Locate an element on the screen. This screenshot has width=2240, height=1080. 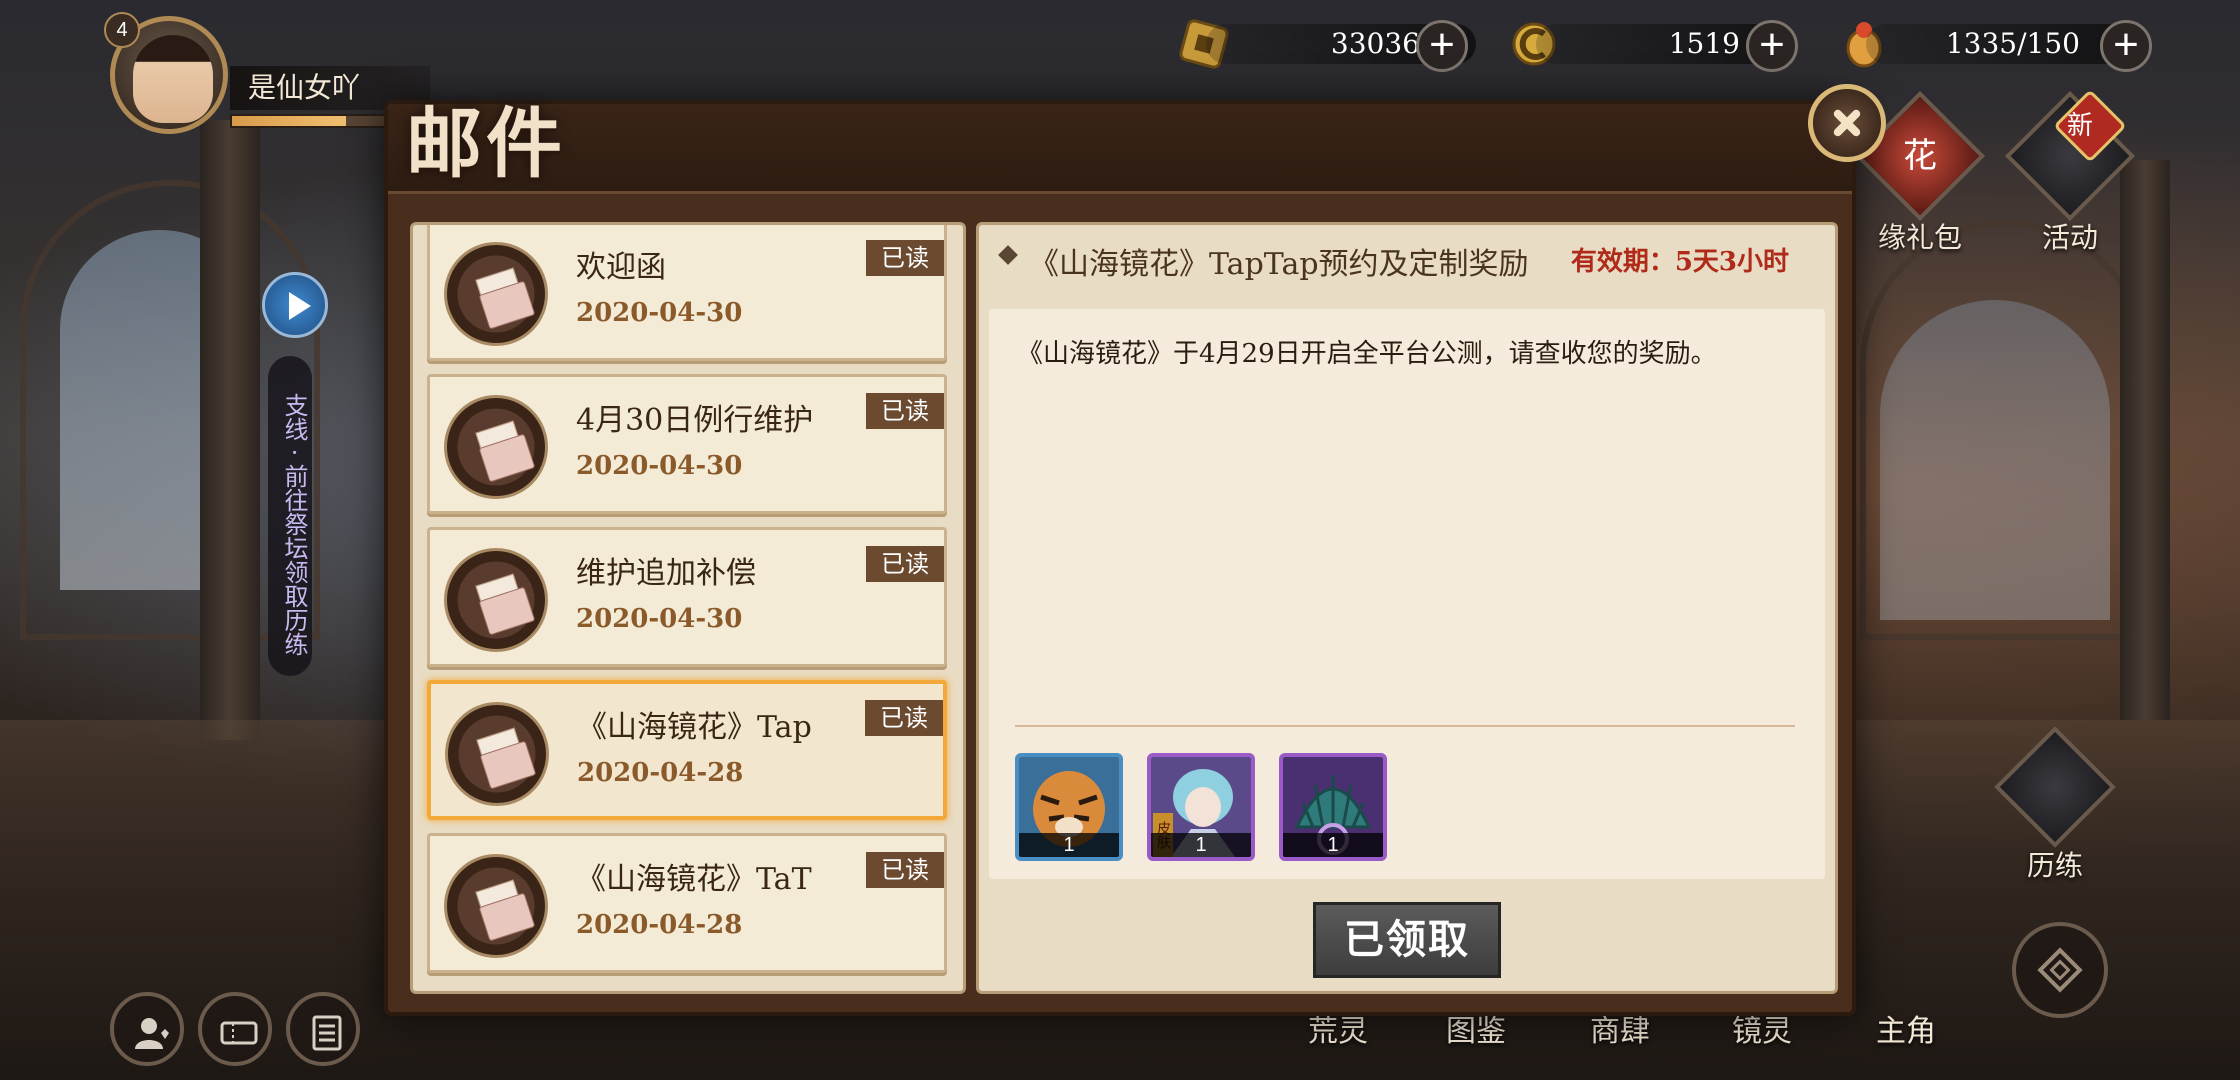
detail-message: 《山海镜花》于4月29日开启全平台公测，请查收您的奖励。 is located at coordinates (1367, 354).